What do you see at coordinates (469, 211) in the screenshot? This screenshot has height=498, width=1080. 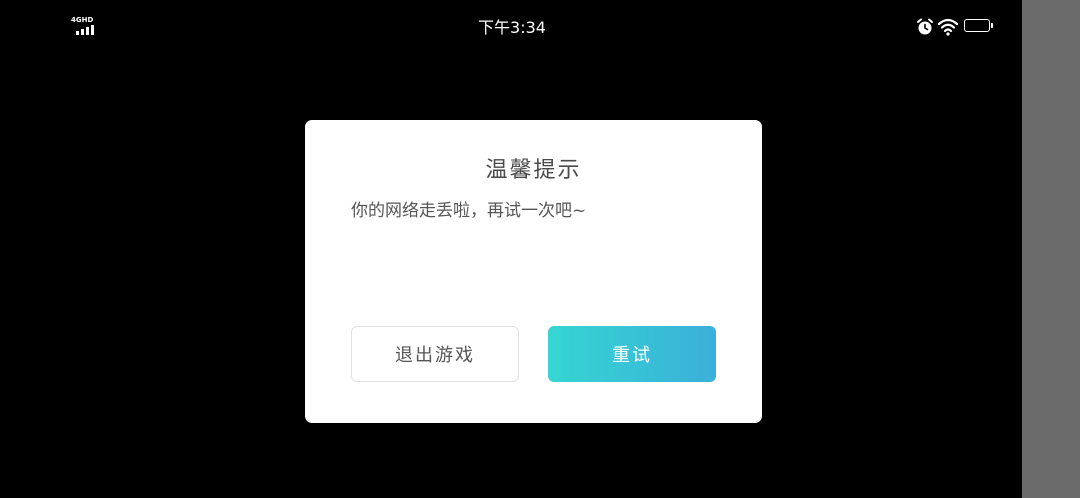 I see `dialog-message: 你的网络走丢啦，再试一次吧~` at bounding box center [469, 211].